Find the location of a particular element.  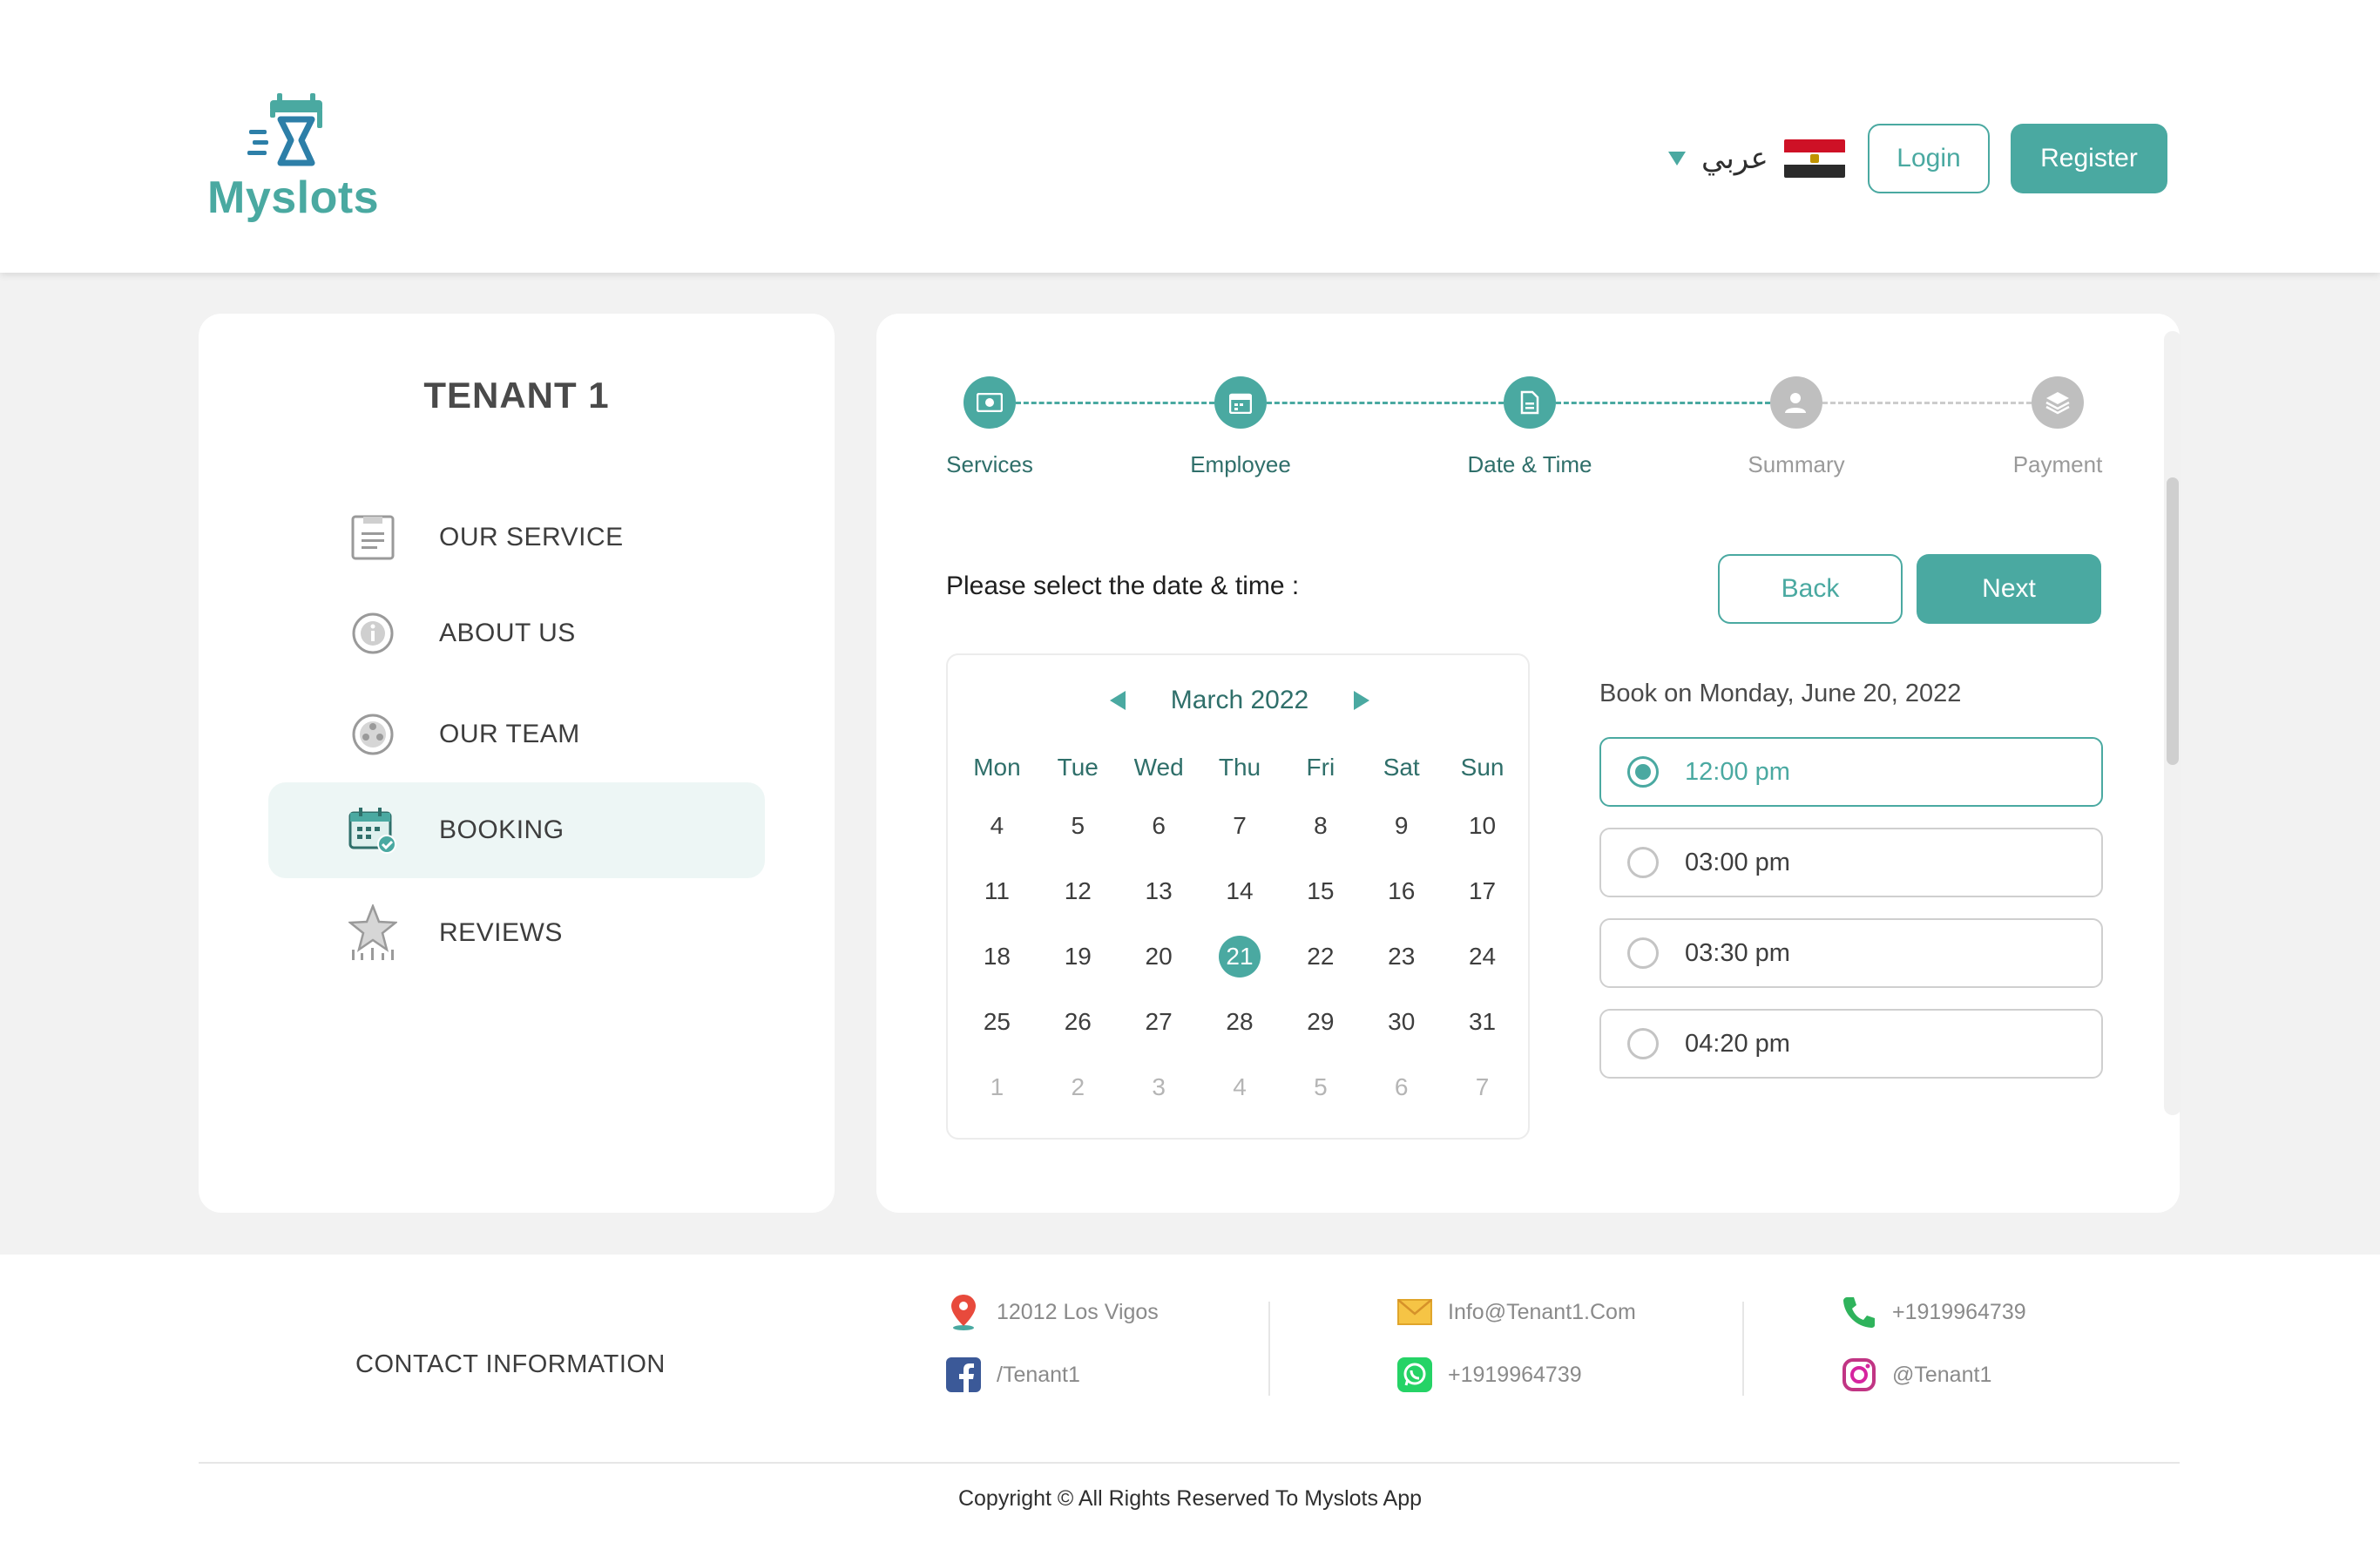

language-selector: عربي is located at coordinates (1756, 158).